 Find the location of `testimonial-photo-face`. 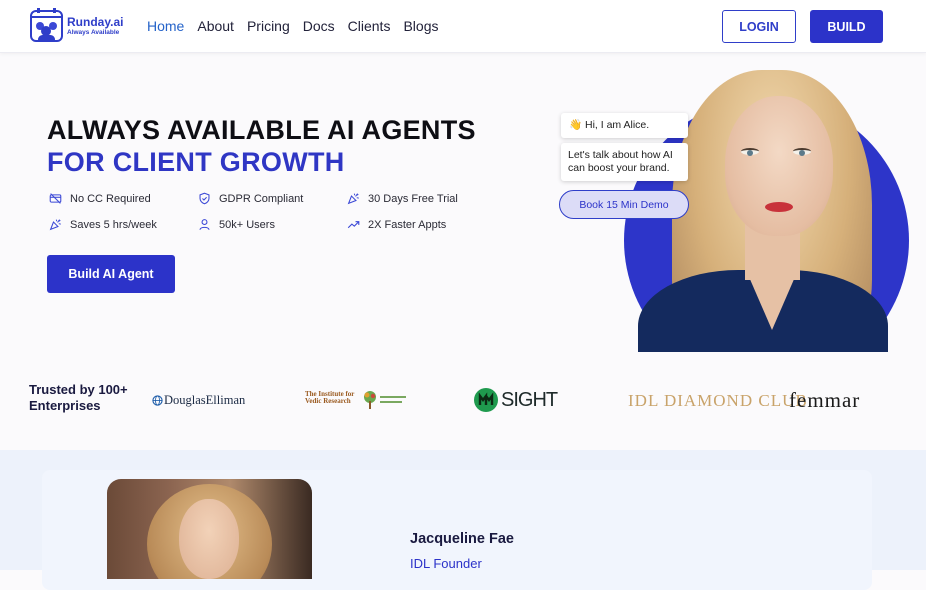

testimonial-photo-face is located at coordinates (209, 539).